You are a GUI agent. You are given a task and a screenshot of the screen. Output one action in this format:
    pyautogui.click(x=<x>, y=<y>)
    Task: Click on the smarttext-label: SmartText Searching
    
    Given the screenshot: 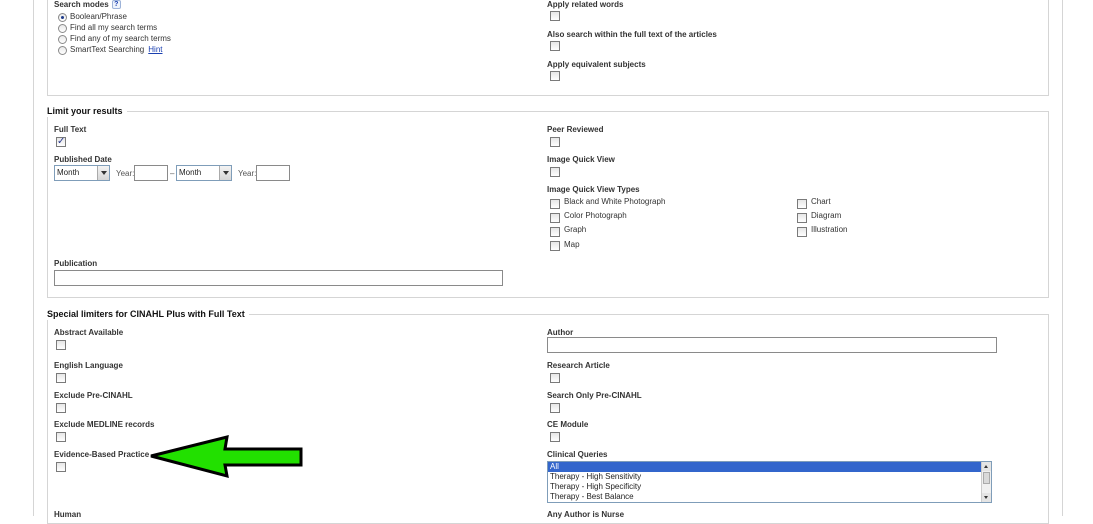 What is the action you would take?
    pyautogui.click(x=107, y=49)
    